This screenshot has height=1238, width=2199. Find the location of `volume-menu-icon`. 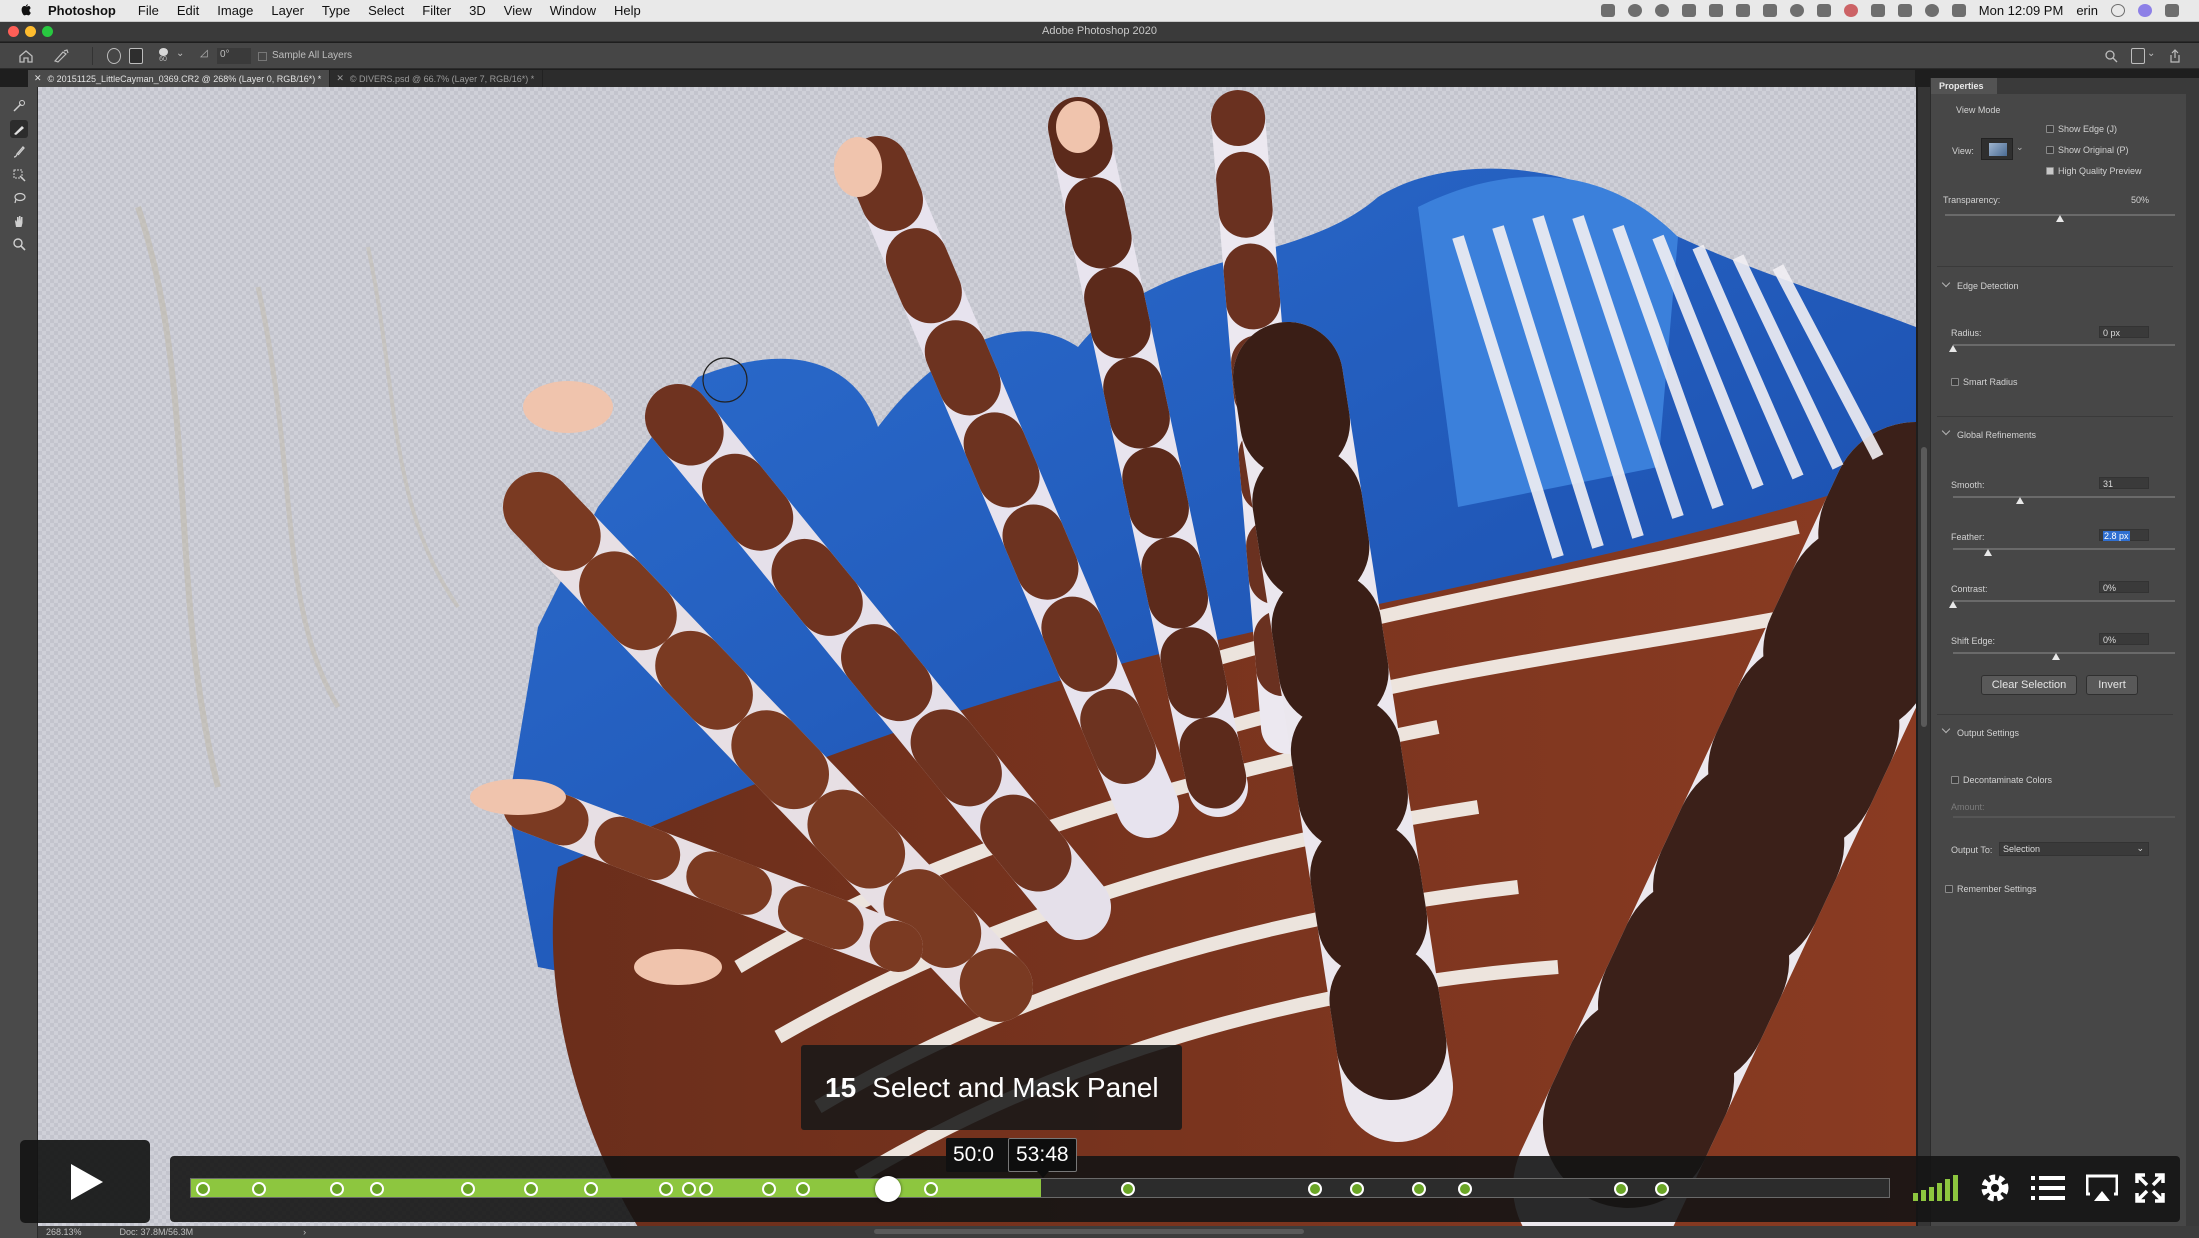

volume-menu-icon is located at coordinates (1958, 10).